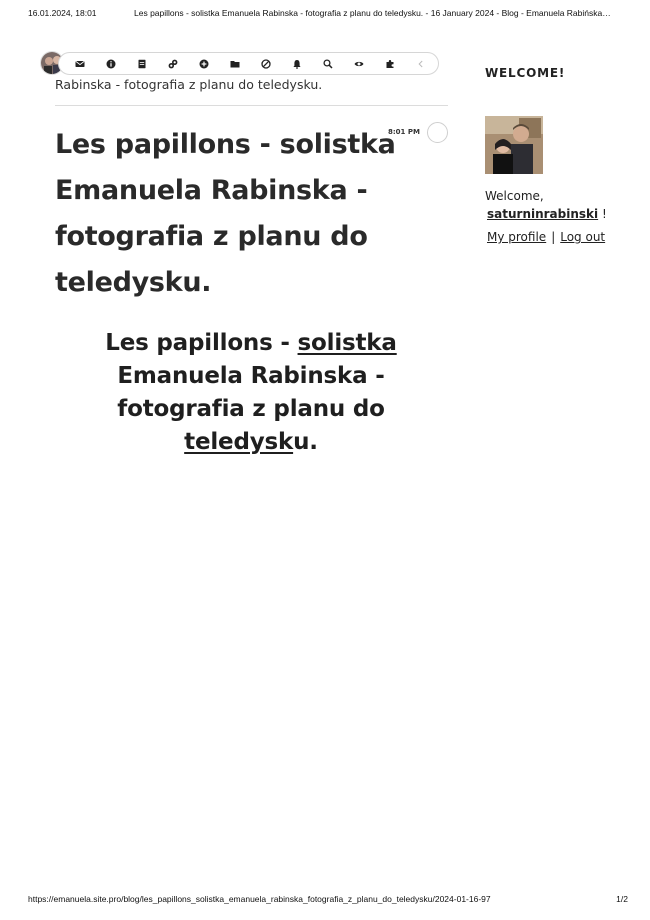 The width and height of the screenshot is (650, 920). I want to click on bell-icon, so click(297, 64).